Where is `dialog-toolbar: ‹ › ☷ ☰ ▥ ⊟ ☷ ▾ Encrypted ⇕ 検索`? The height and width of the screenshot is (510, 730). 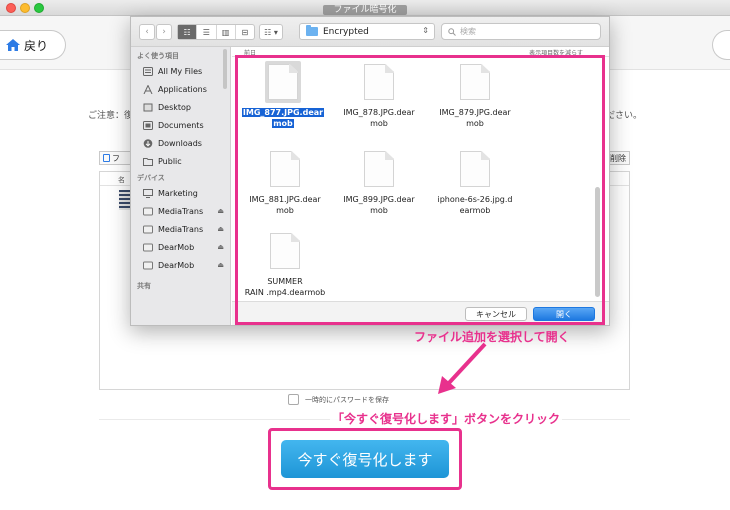 dialog-toolbar: ‹ › ☷ ☰ ▥ ⊟ ☷ ▾ Encrypted ⇕ 検索 is located at coordinates (370, 32).